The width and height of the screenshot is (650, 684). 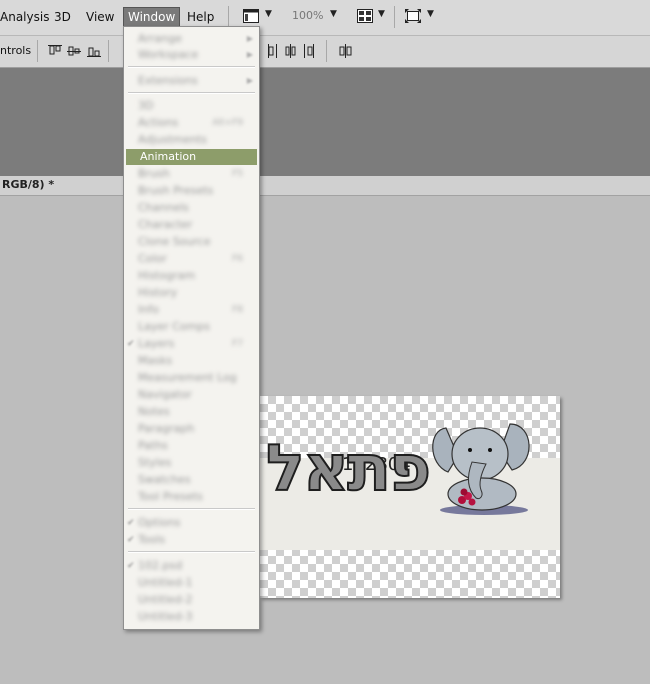 I want to click on window-menu-item: History, so click(x=191, y=293).